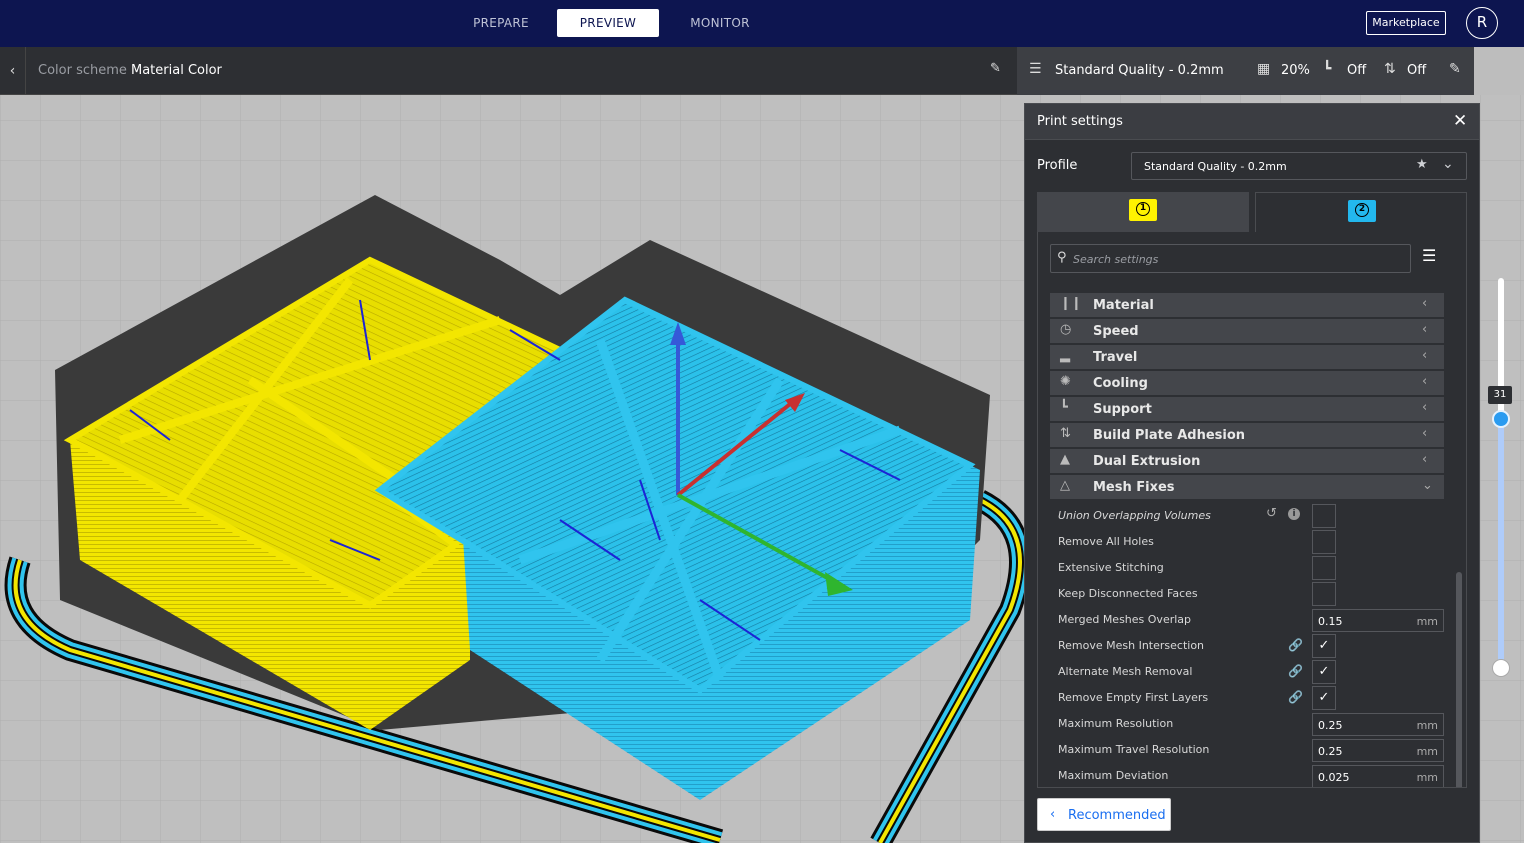  I want to click on settings-scrollbar, so click(1459, 679).